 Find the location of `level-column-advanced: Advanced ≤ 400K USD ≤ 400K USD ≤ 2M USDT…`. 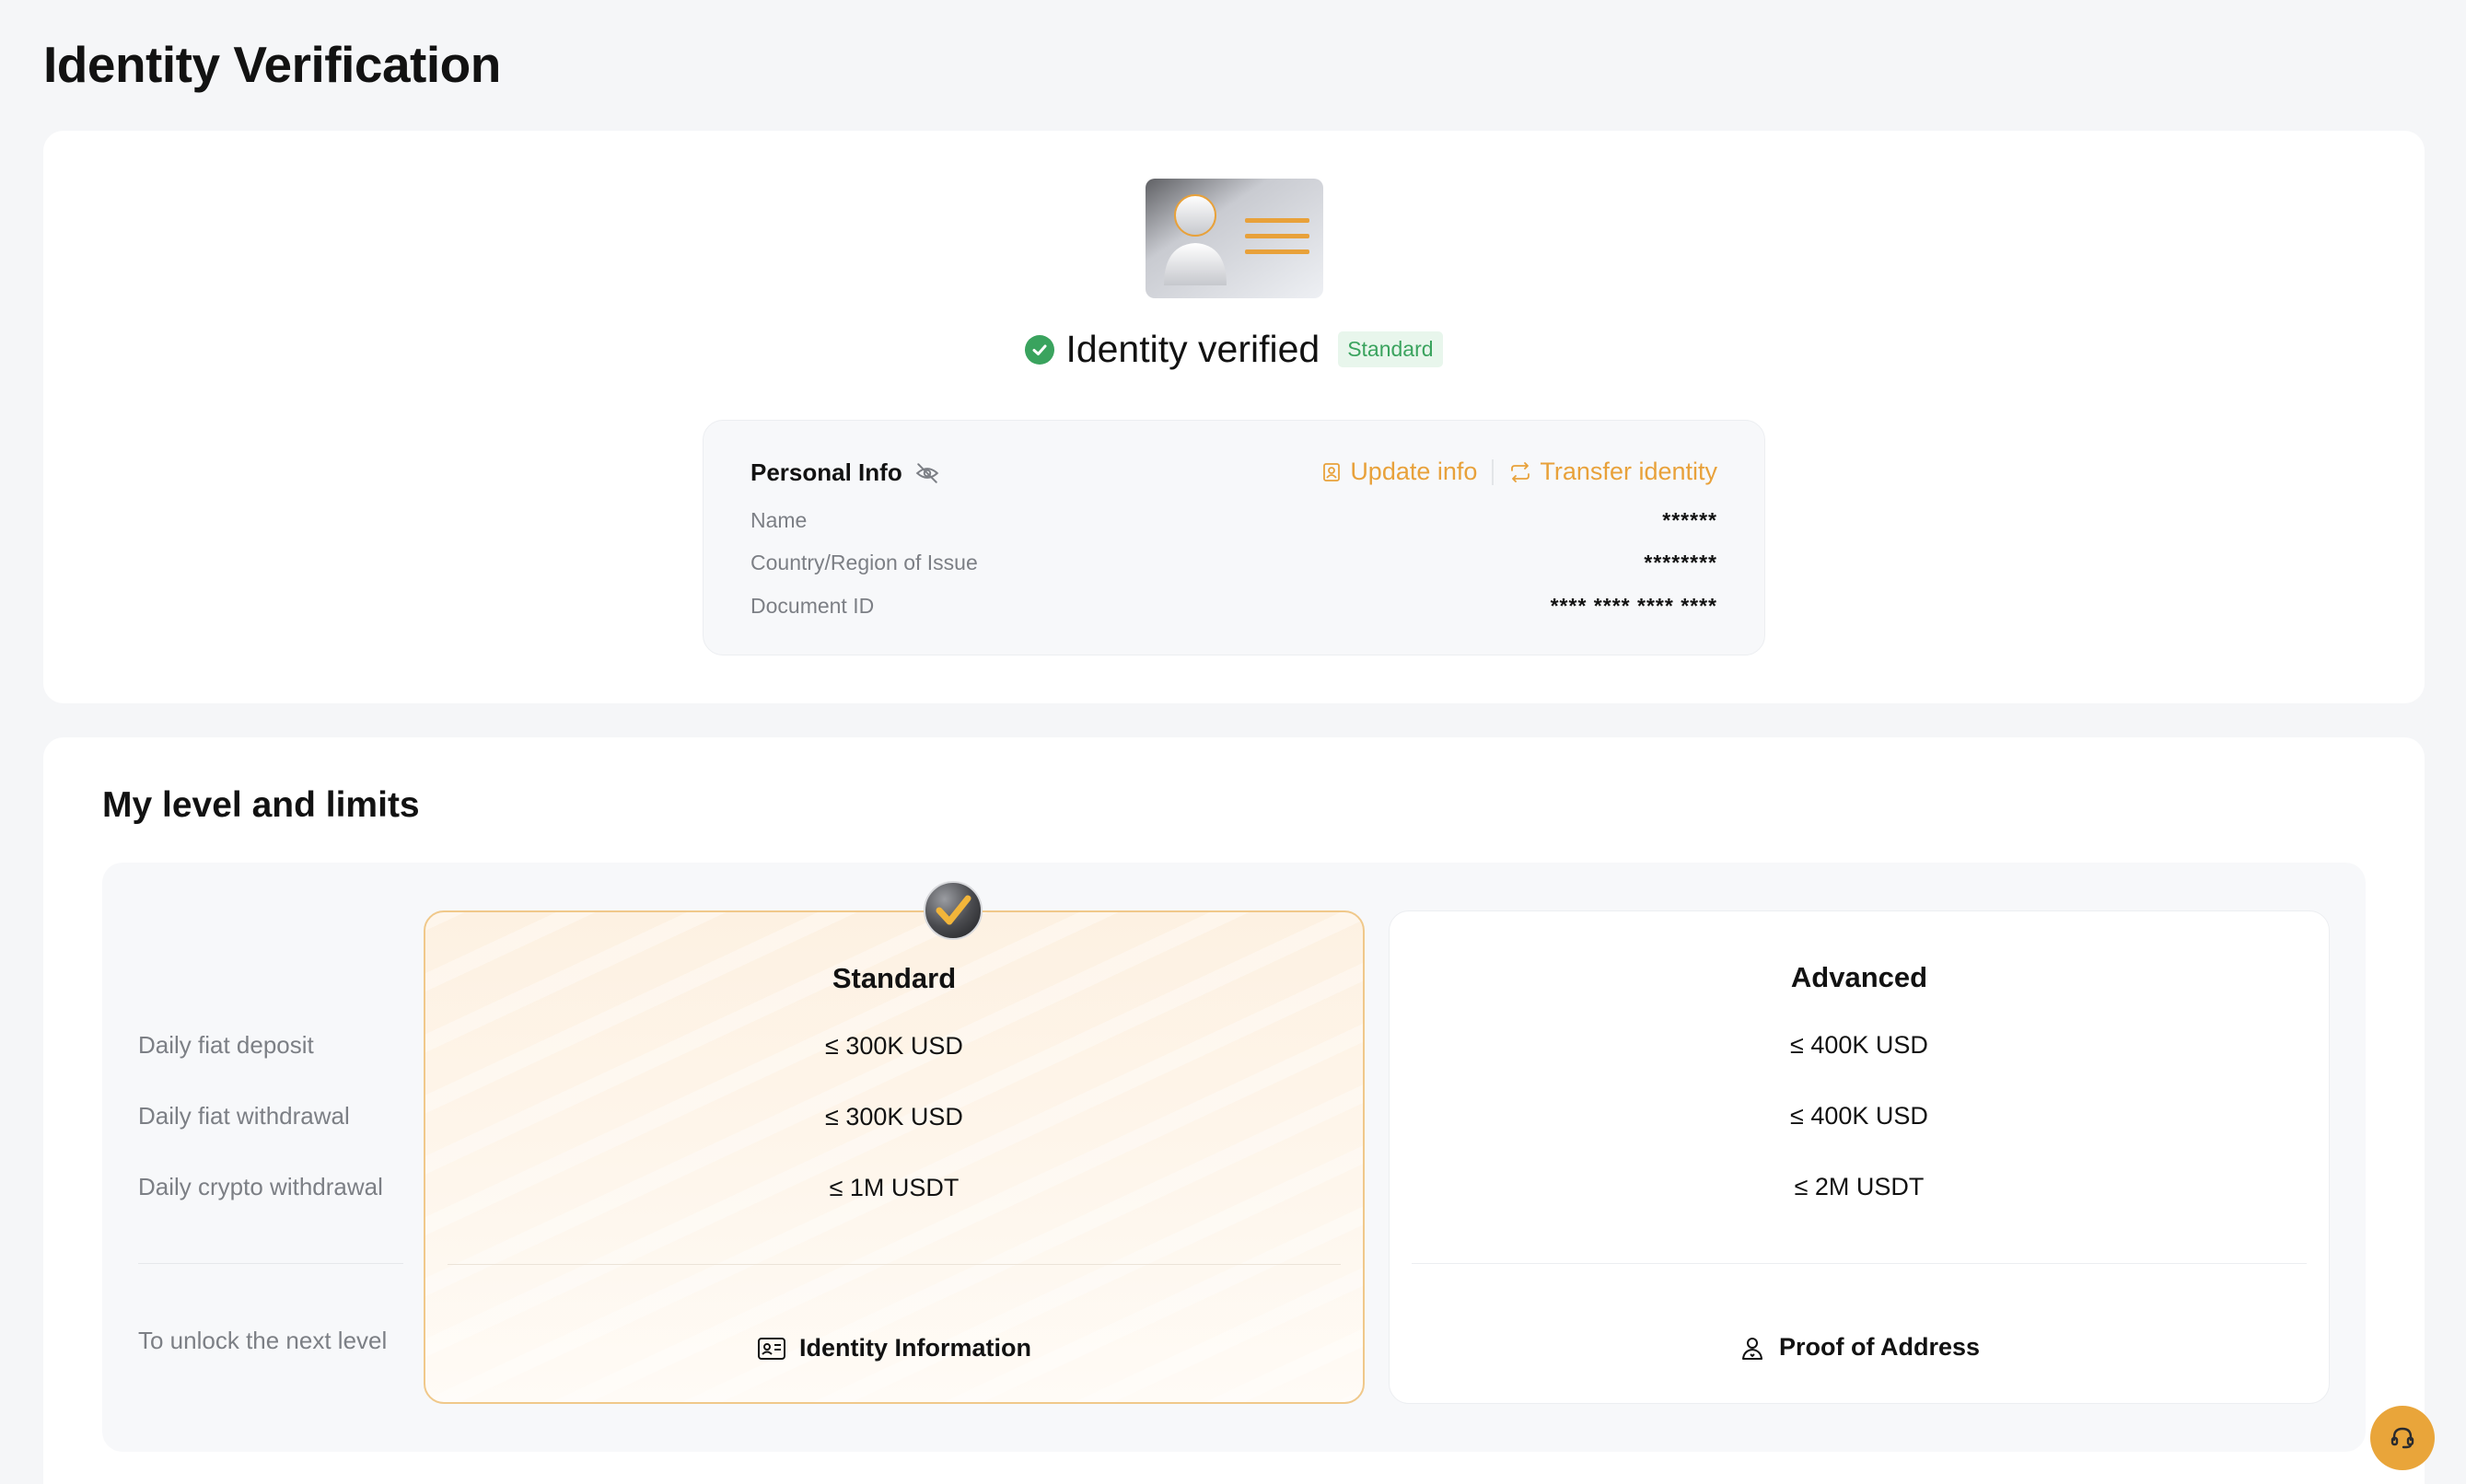

level-column-advanced: Advanced ≤ 400K USD ≤ 400K USD ≤ 2M USDT… is located at coordinates (1860, 1157).